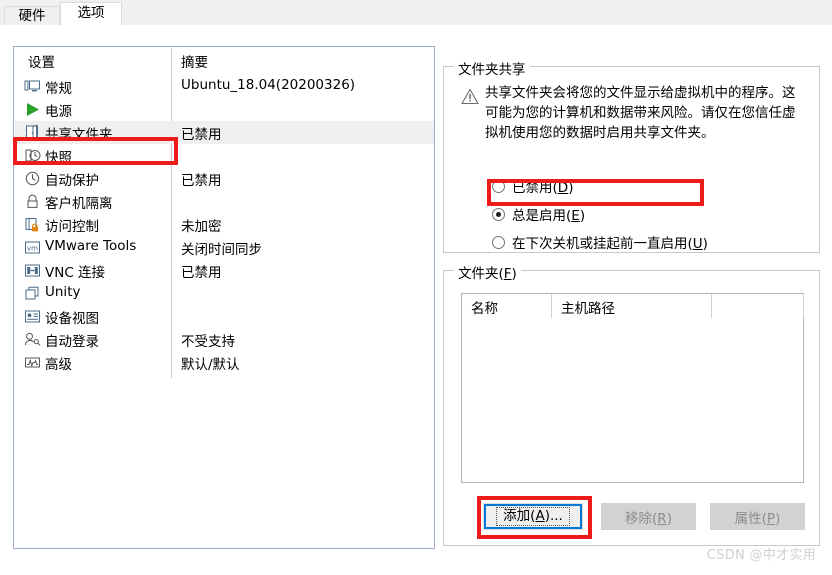 The height and width of the screenshot is (575, 832). What do you see at coordinates (224, 178) in the screenshot?
I see `settings-row-: 自动保护 已禁用` at bounding box center [224, 178].